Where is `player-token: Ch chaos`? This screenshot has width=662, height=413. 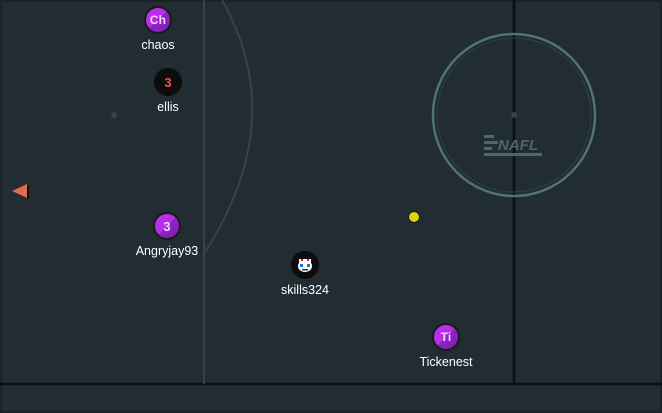
player-token: Ch chaos is located at coordinates (158, 29).